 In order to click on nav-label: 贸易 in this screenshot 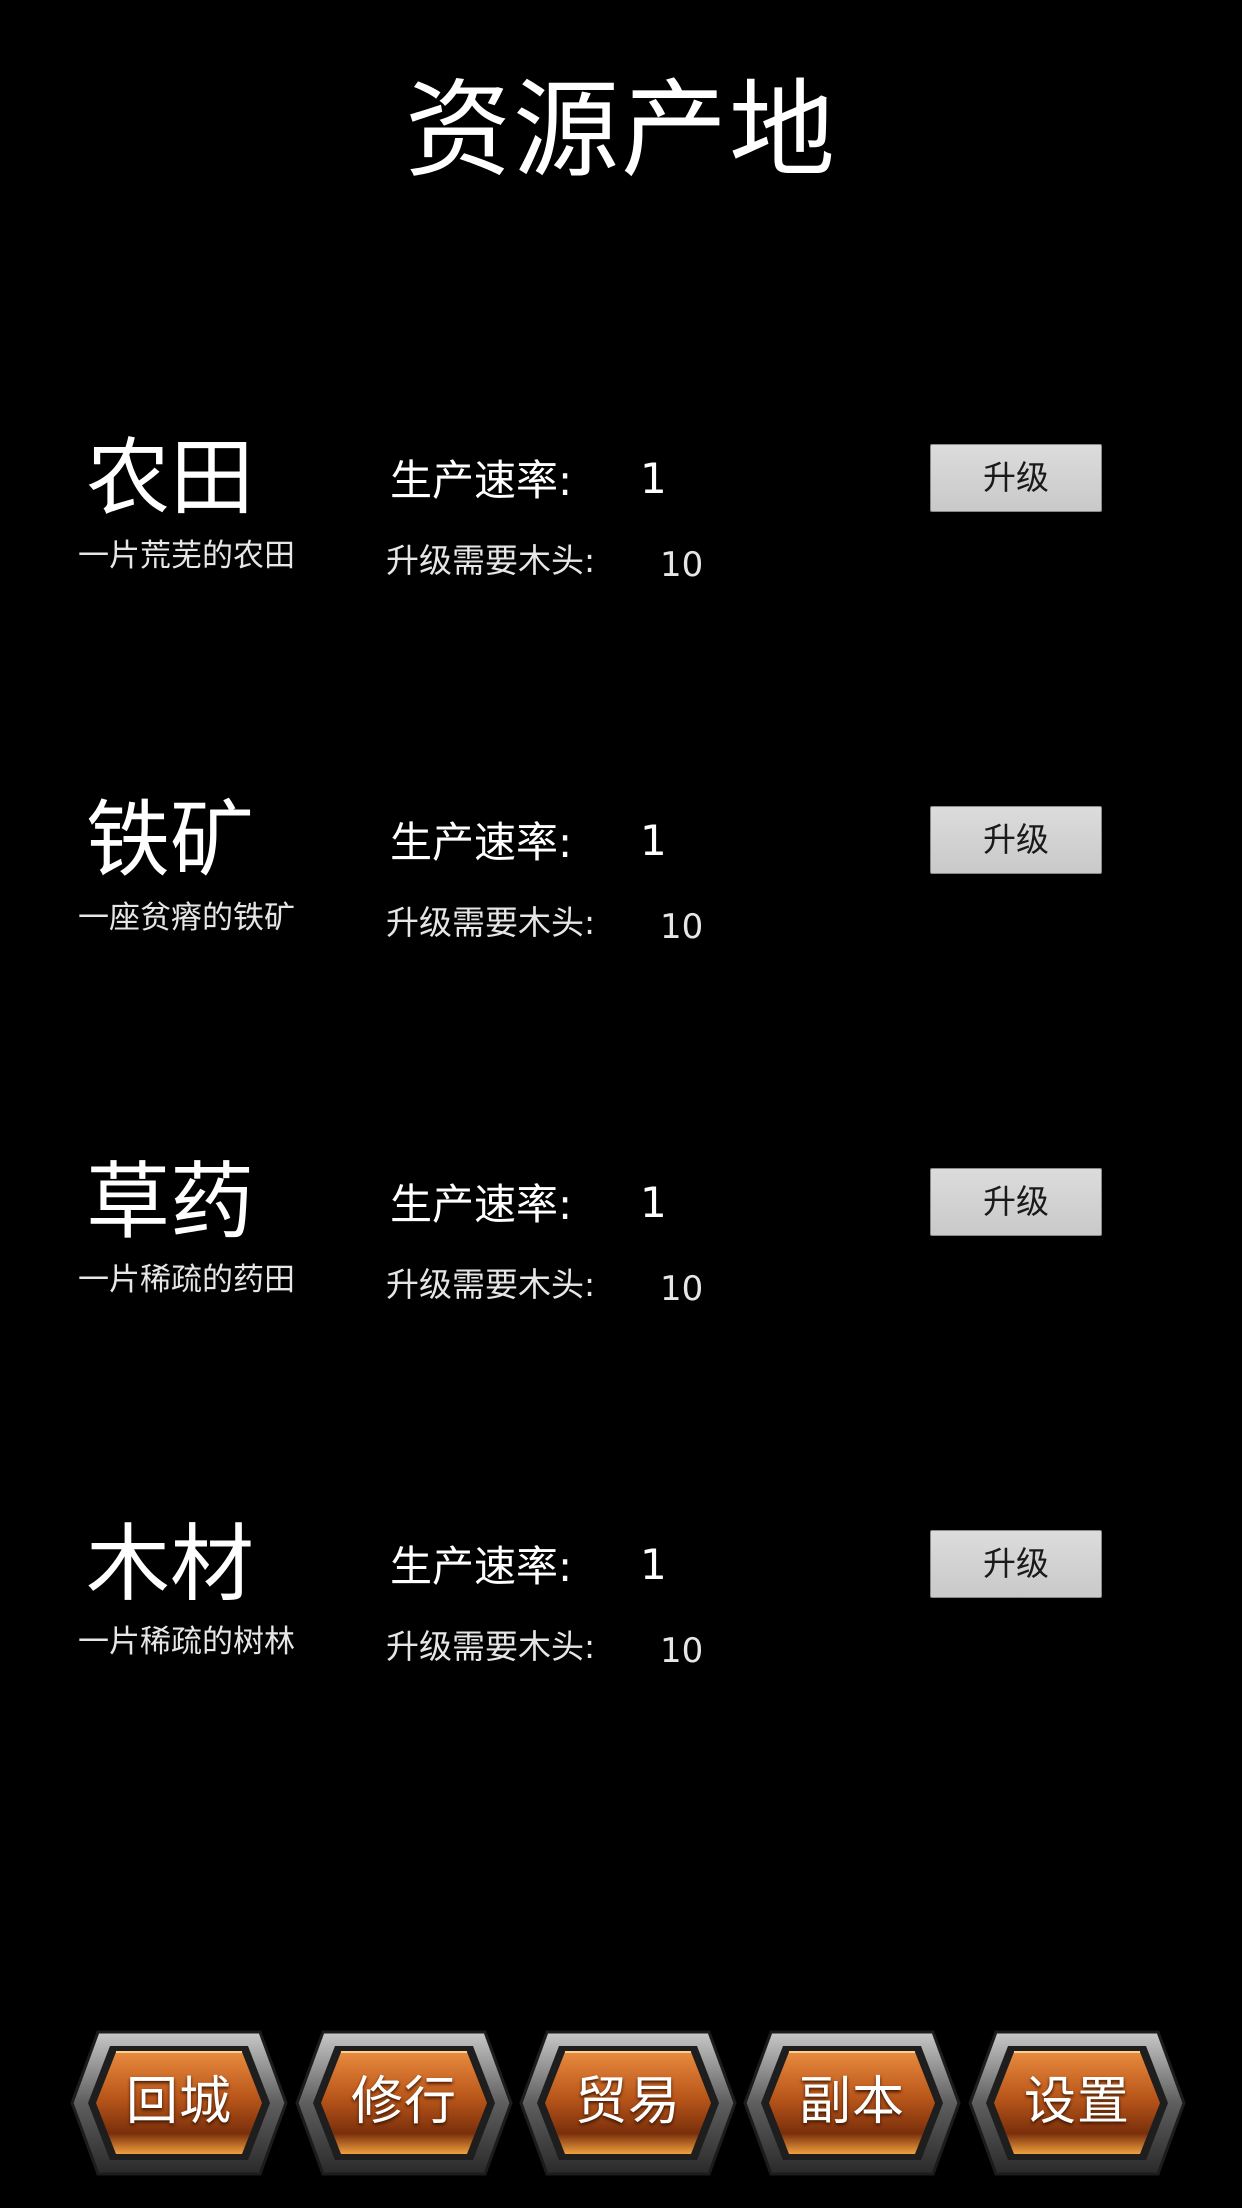, I will do `click(627, 2102)`.